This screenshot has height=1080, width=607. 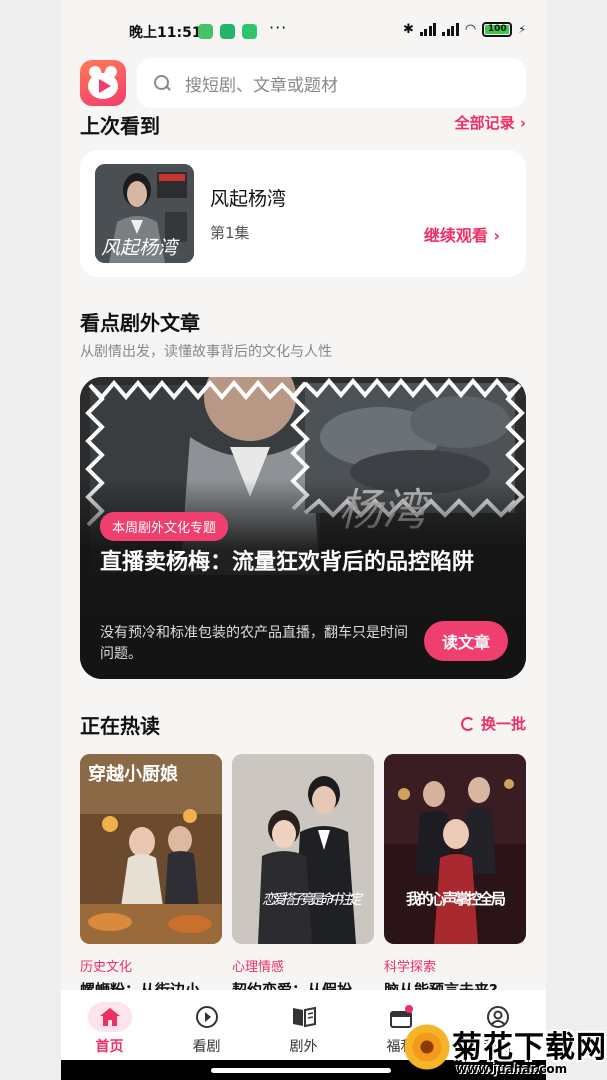 I want to click on nav-articles: 剧外, so click(x=303, y=1025).